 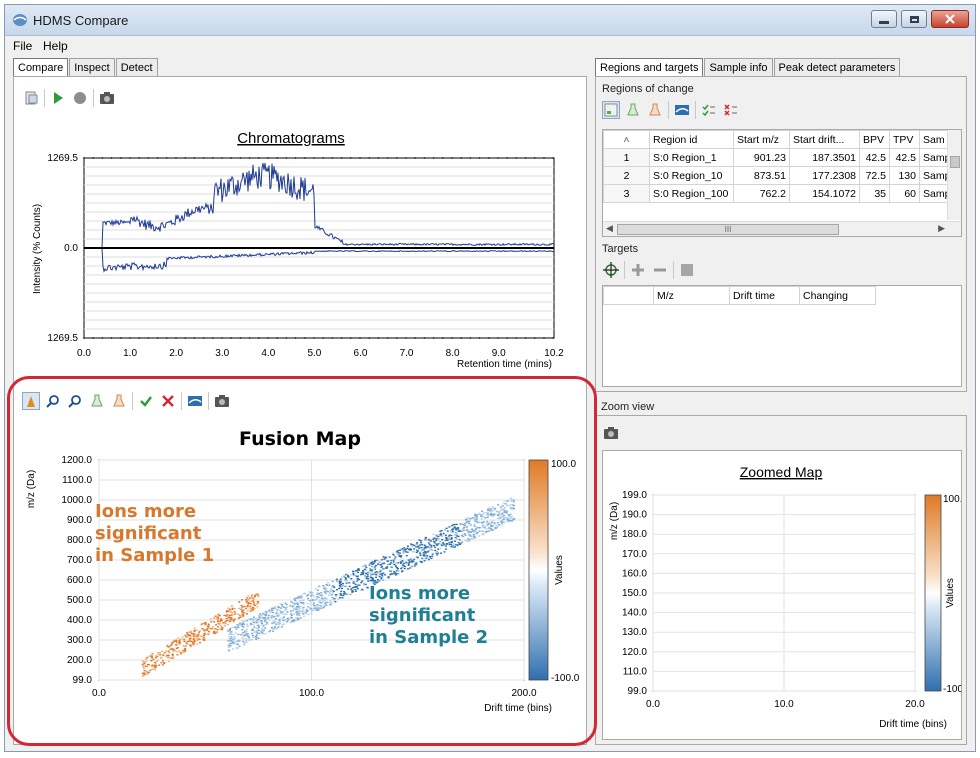 I want to click on menu-file: File, so click(x=22, y=46).